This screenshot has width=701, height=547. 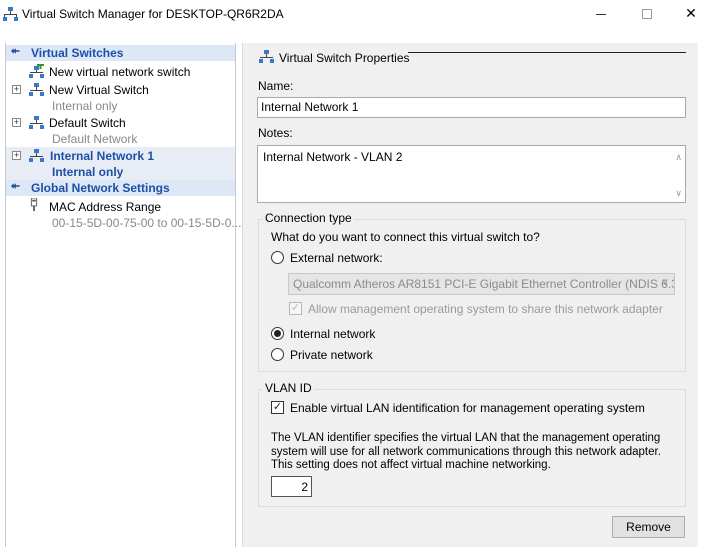 What do you see at coordinates (295, 308) in the screenshot?
I see `allow-management-checkbox: ✓` at bounding box center [295, 308].